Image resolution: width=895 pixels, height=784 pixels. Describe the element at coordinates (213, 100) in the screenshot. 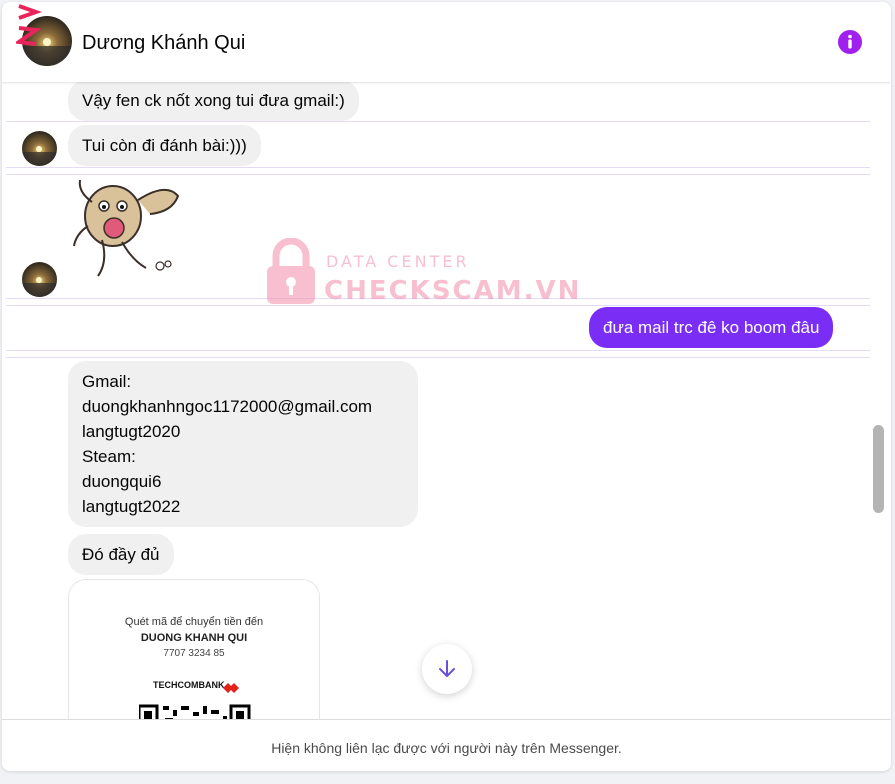

I see `message-bubble: Vậy fen ck nốt xong tui đưa gmail:)` at that location.